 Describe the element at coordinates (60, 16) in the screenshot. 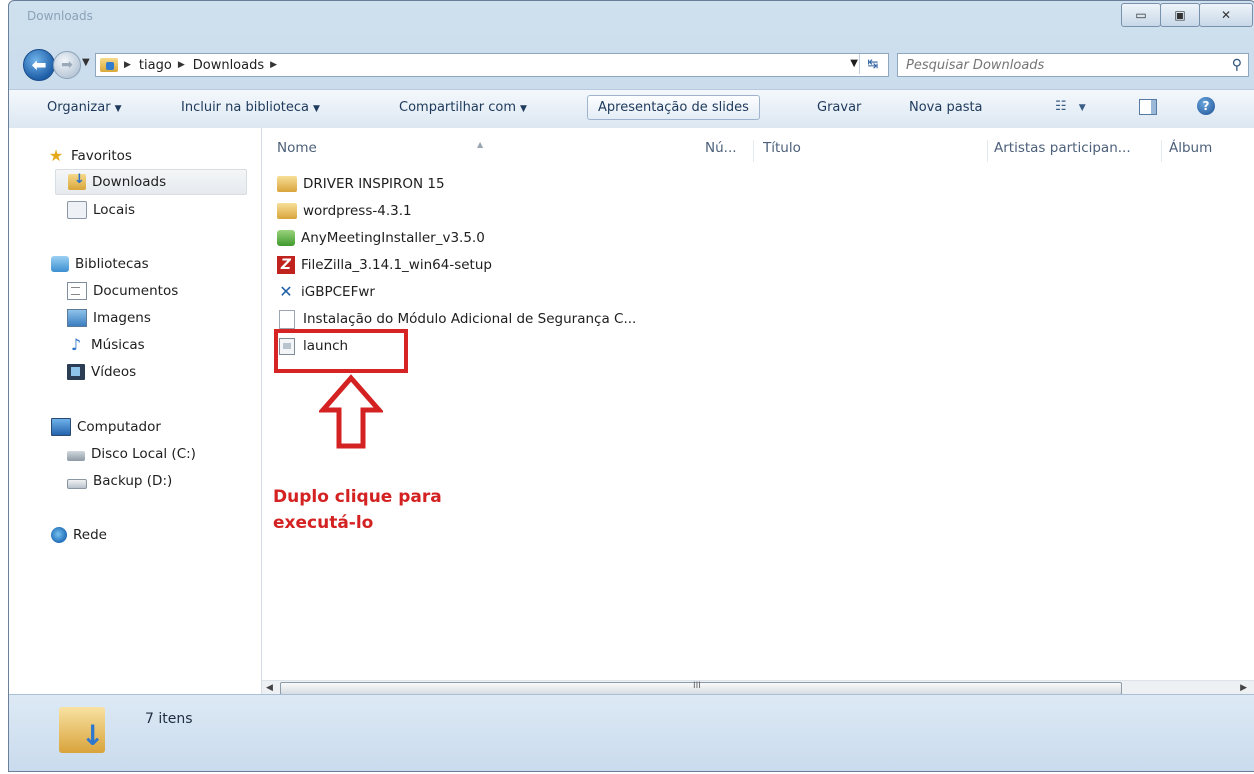

I see `window-title: Downloads` at that location.